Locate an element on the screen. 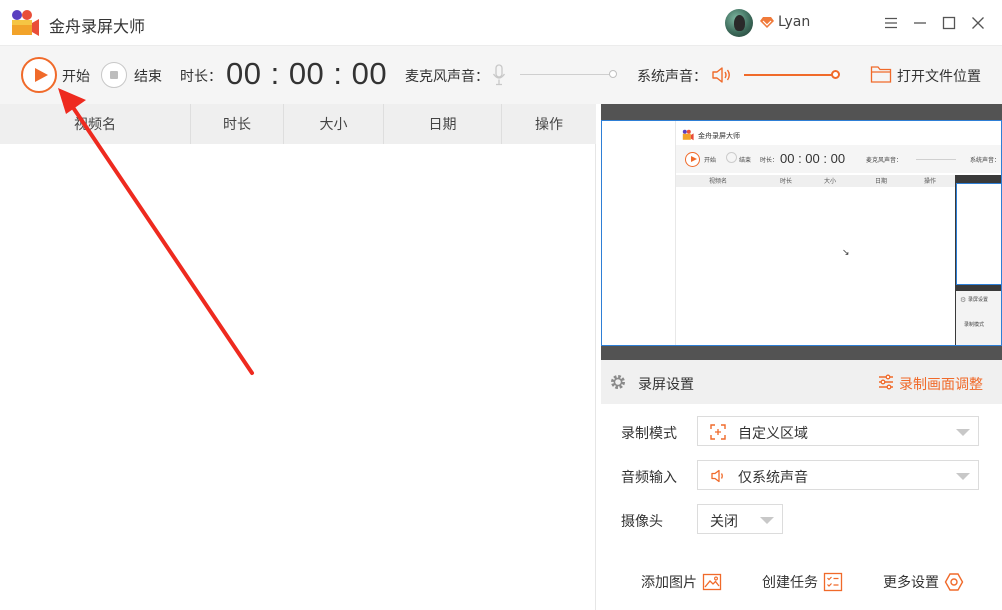  audio-input-select: 仅系统声音 is located at coordinates (838, 475).